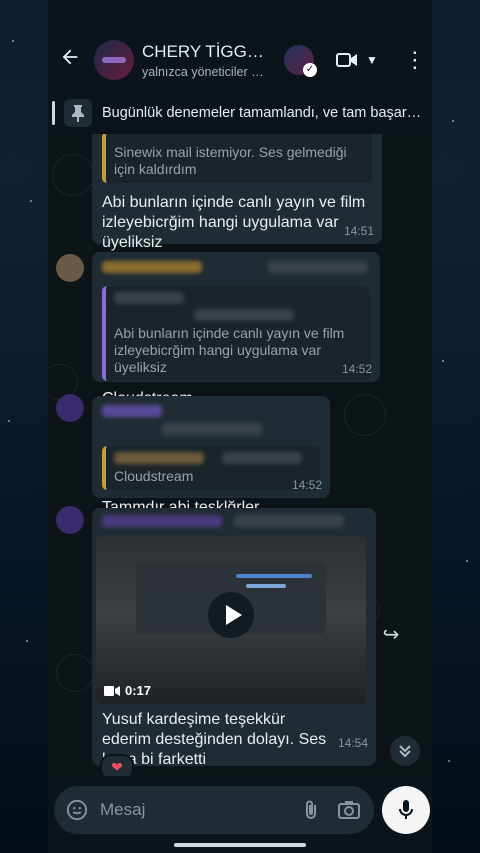 This screenshot has width=480, height=853. I want to click on chevron-down-icon: ▼, so click(372, 60).